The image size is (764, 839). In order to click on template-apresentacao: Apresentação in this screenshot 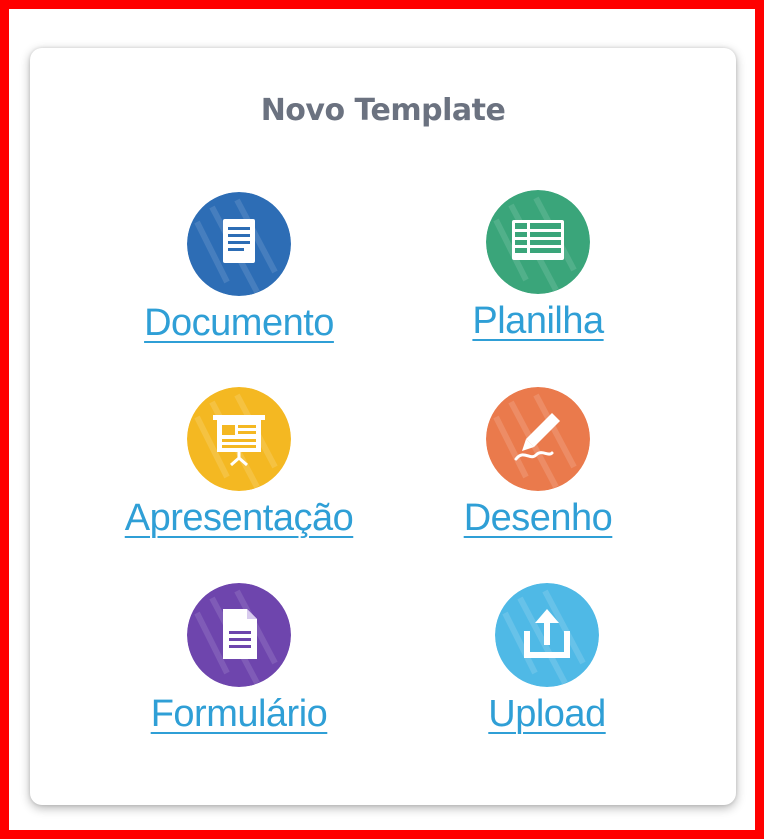, I will do `click(239, 477)`.